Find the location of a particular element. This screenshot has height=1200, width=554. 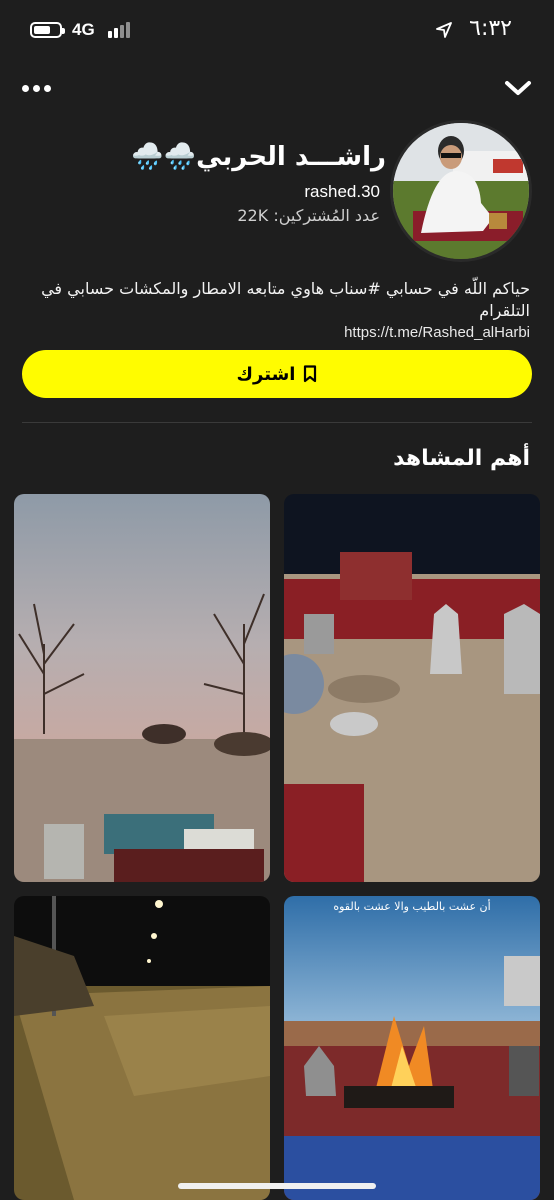

bookmark-icon is located at coordinates (310, 374).